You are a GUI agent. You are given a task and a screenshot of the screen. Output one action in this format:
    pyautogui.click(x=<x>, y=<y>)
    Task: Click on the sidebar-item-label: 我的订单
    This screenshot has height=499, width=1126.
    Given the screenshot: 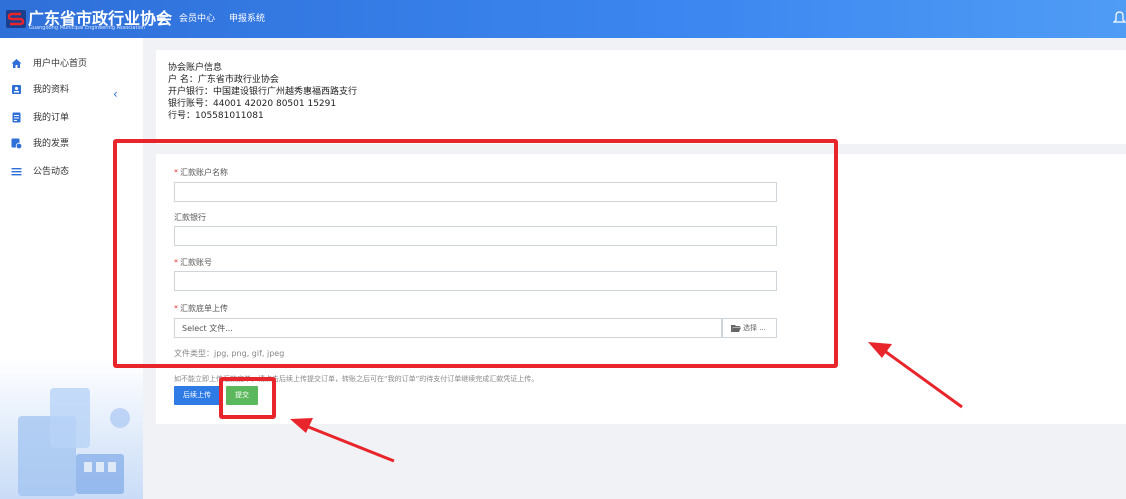 What is the action you would take?
    pyautogui.click(x=51, y=118)
    